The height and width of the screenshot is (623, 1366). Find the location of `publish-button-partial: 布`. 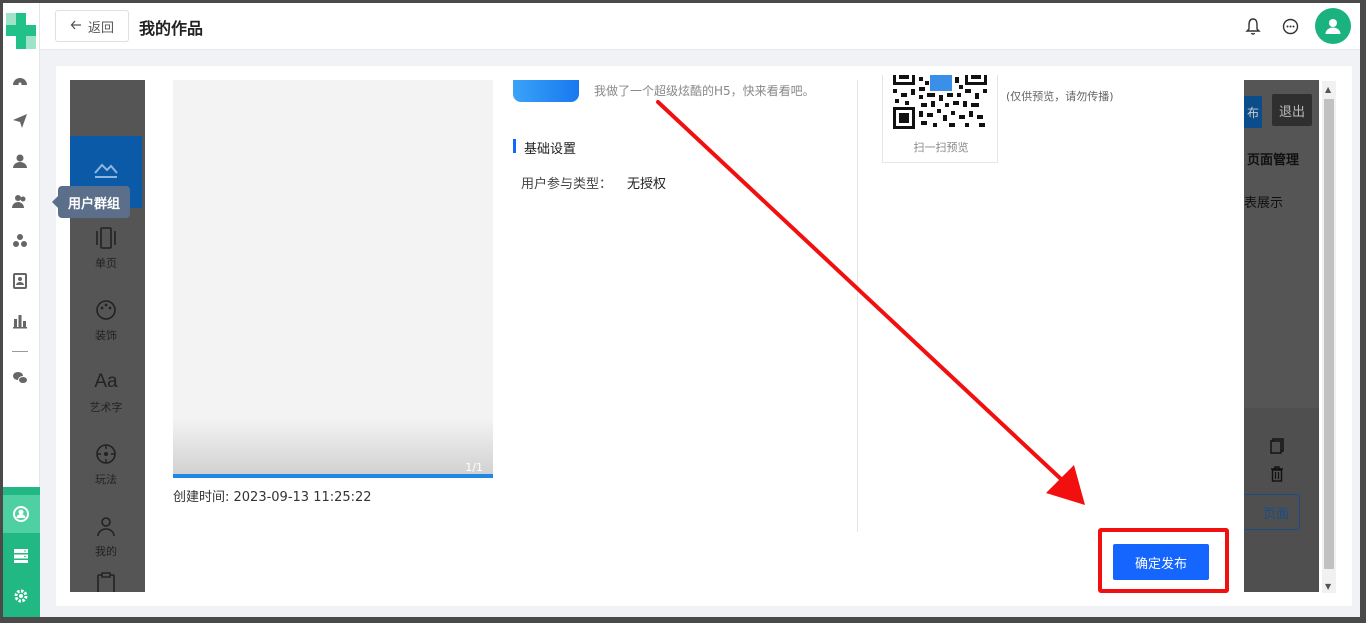

publish-button-partial: 布 is located at coordinates (1253, 112).